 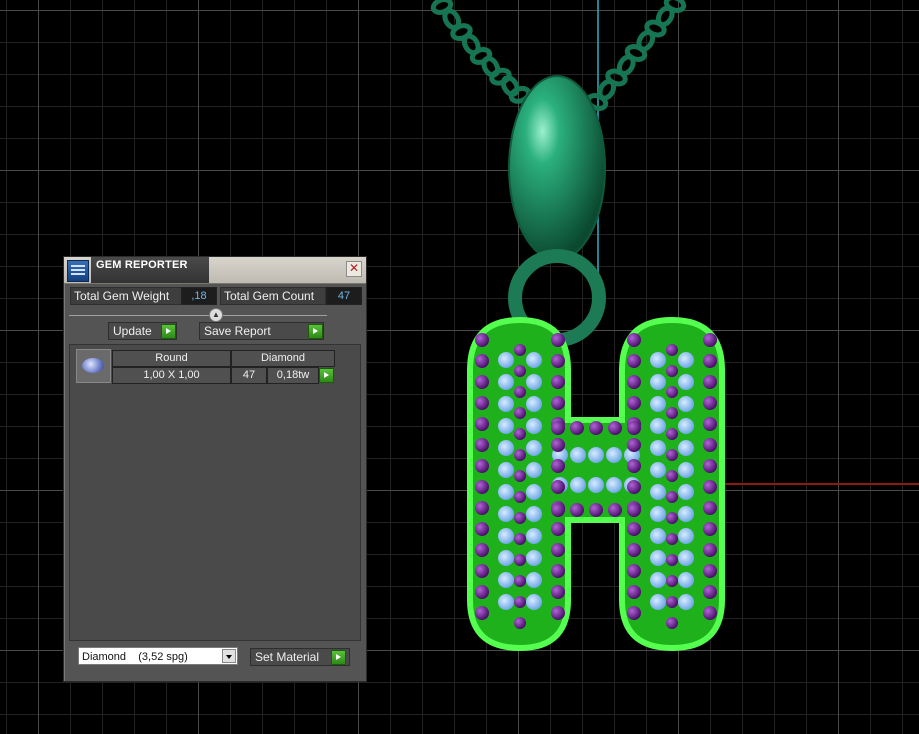 What do you see at coordinates (215, 270) in the screenshot?
I see `dialog-titlebar: GEM REPORTER ✕` at bounding box center [215, 270].